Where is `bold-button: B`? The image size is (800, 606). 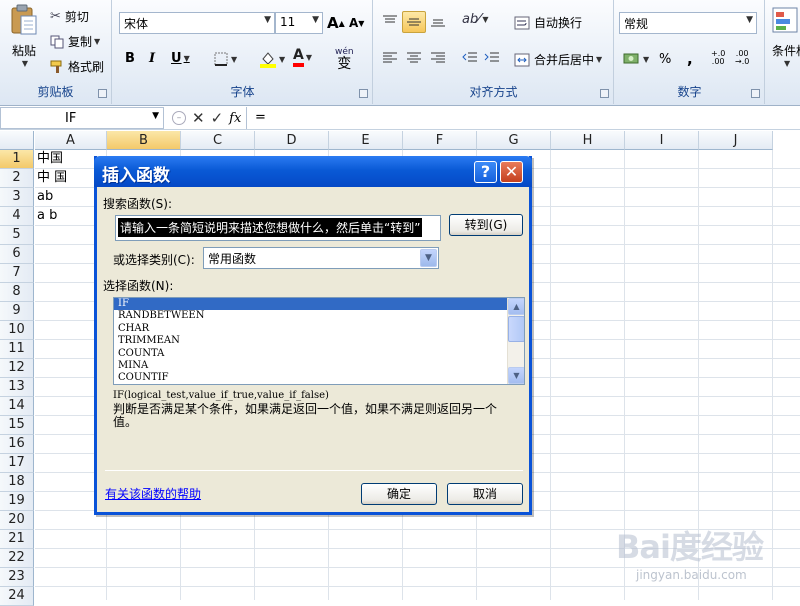
bold-button: B is located at coordinates (130, 58).